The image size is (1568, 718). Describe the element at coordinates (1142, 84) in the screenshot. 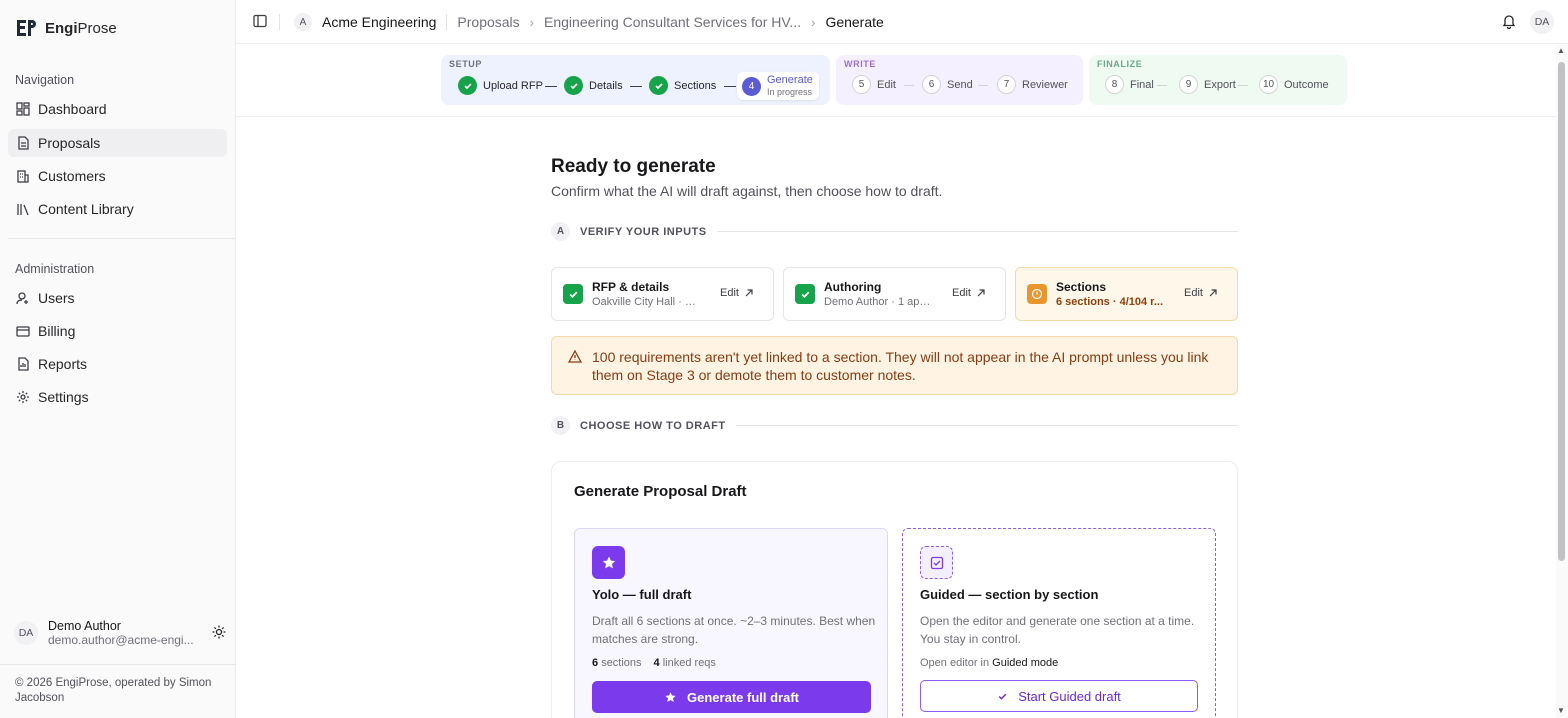

I see `step-label: Final` at that location.